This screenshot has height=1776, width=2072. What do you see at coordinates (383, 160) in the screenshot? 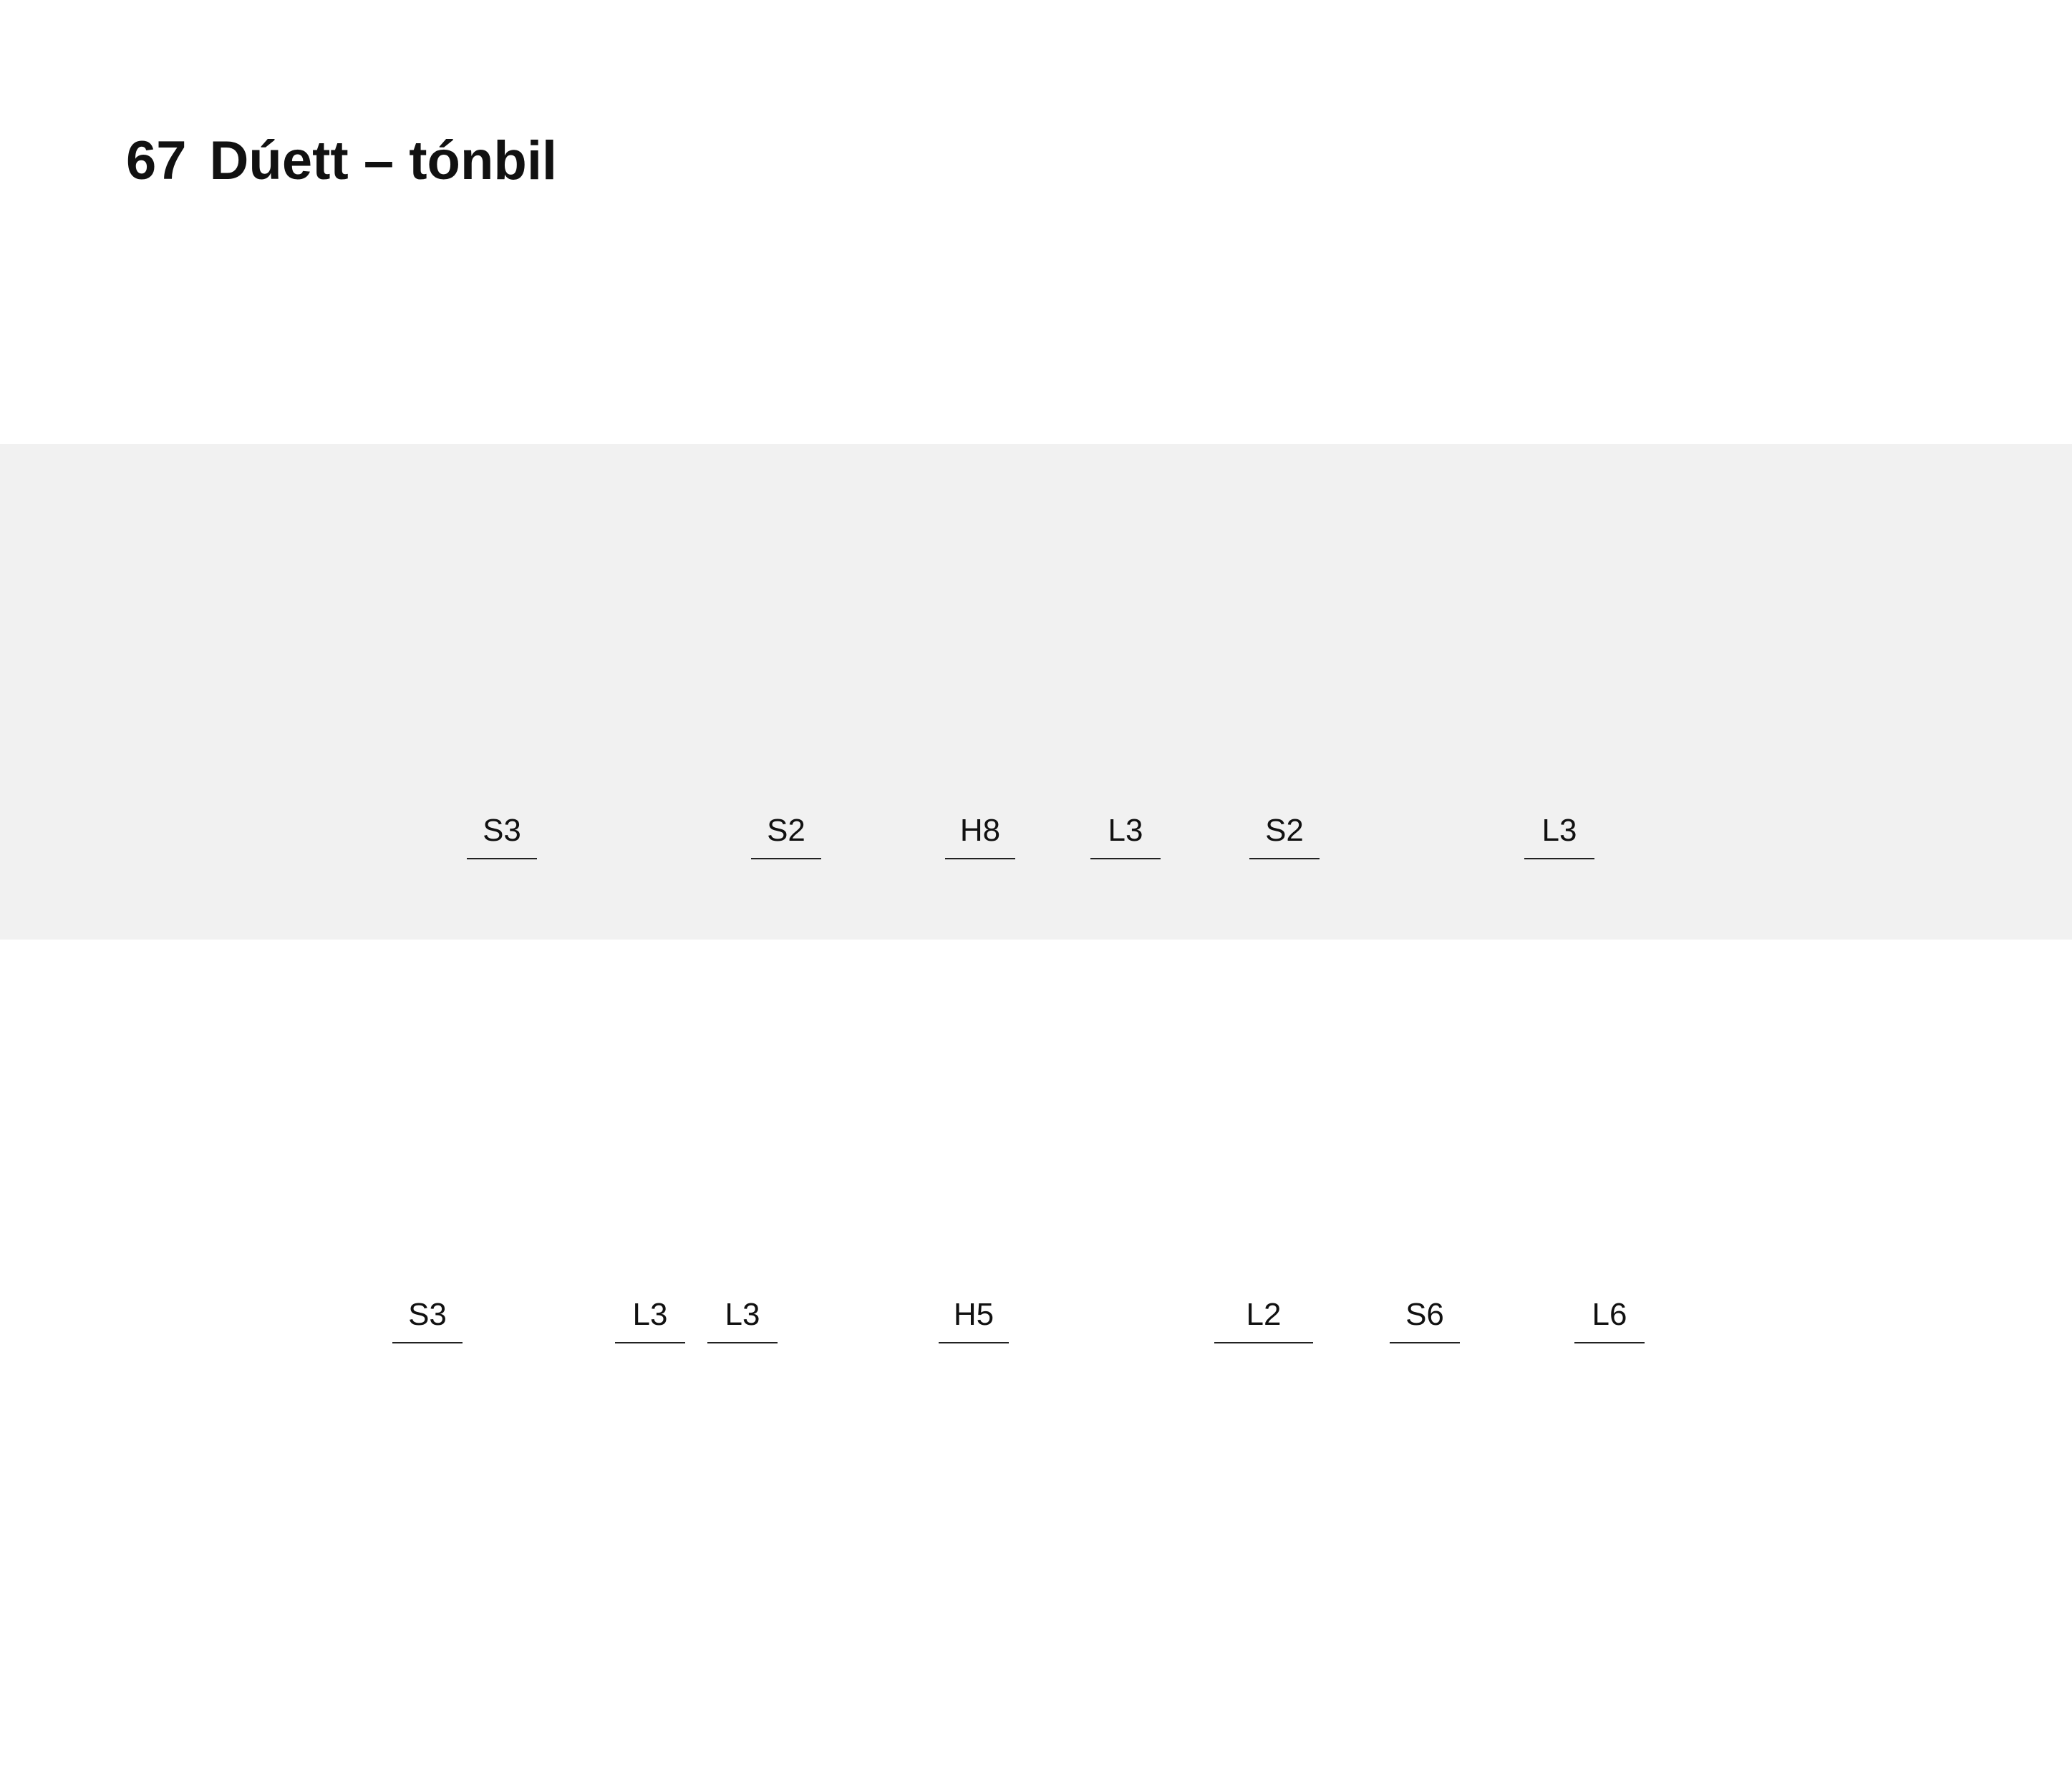
I see `page-title: Dúett – tónbil` at bounding box center [383, 160].